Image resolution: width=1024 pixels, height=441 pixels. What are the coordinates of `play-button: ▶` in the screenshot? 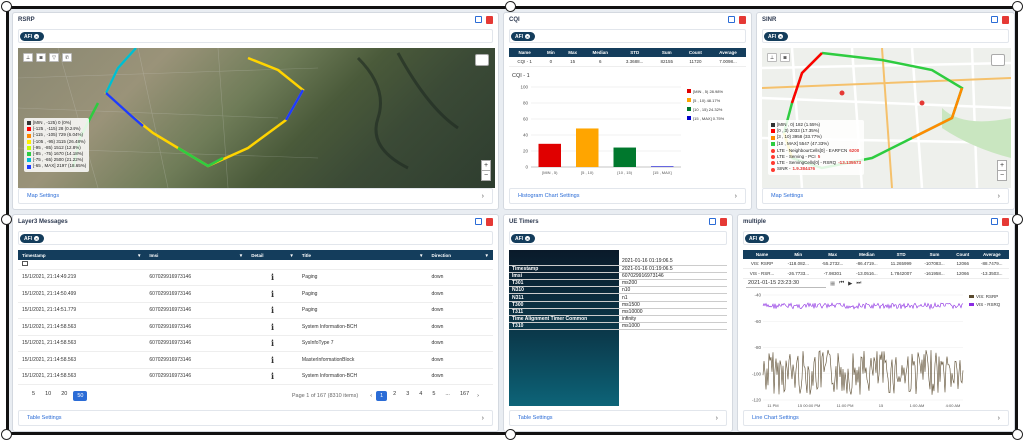 It's located at (850, 284).